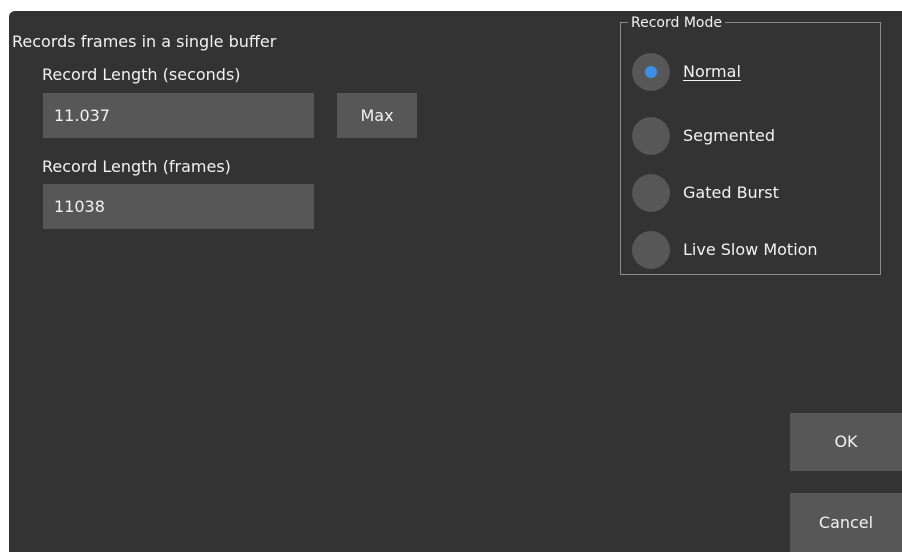 This screenshot has height=552, width=902. I want to click on record-length-seconds-input: 11.037, so click(178, 115).